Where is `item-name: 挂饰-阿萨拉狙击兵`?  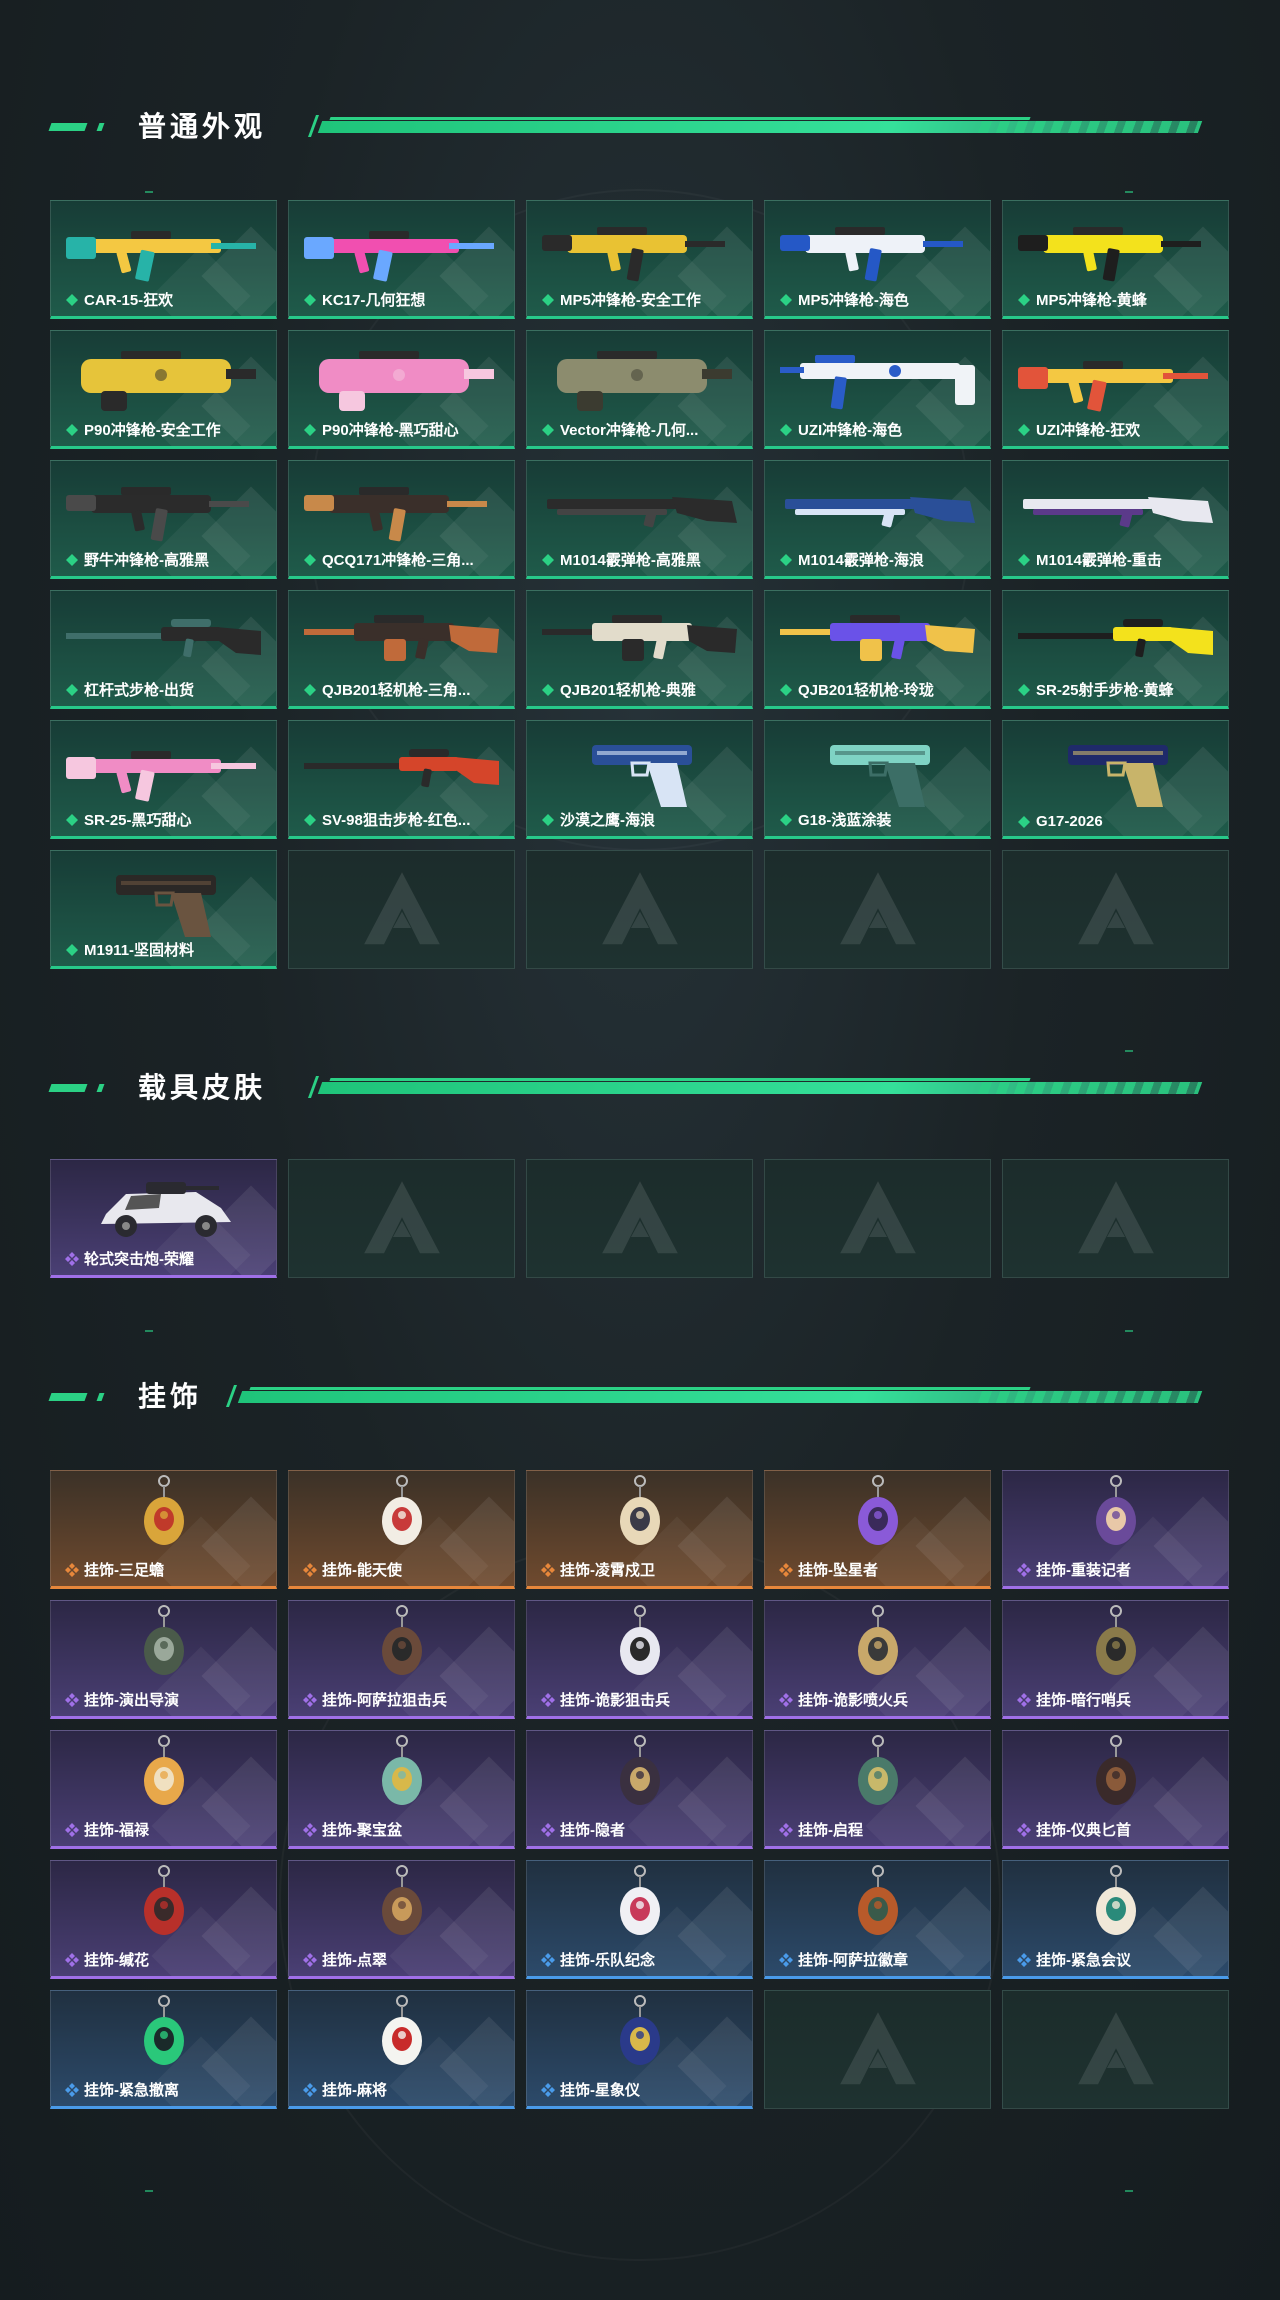 item-name: 挂饰-阿萨拉狙击兵 is located at coordinates (384, 1700).